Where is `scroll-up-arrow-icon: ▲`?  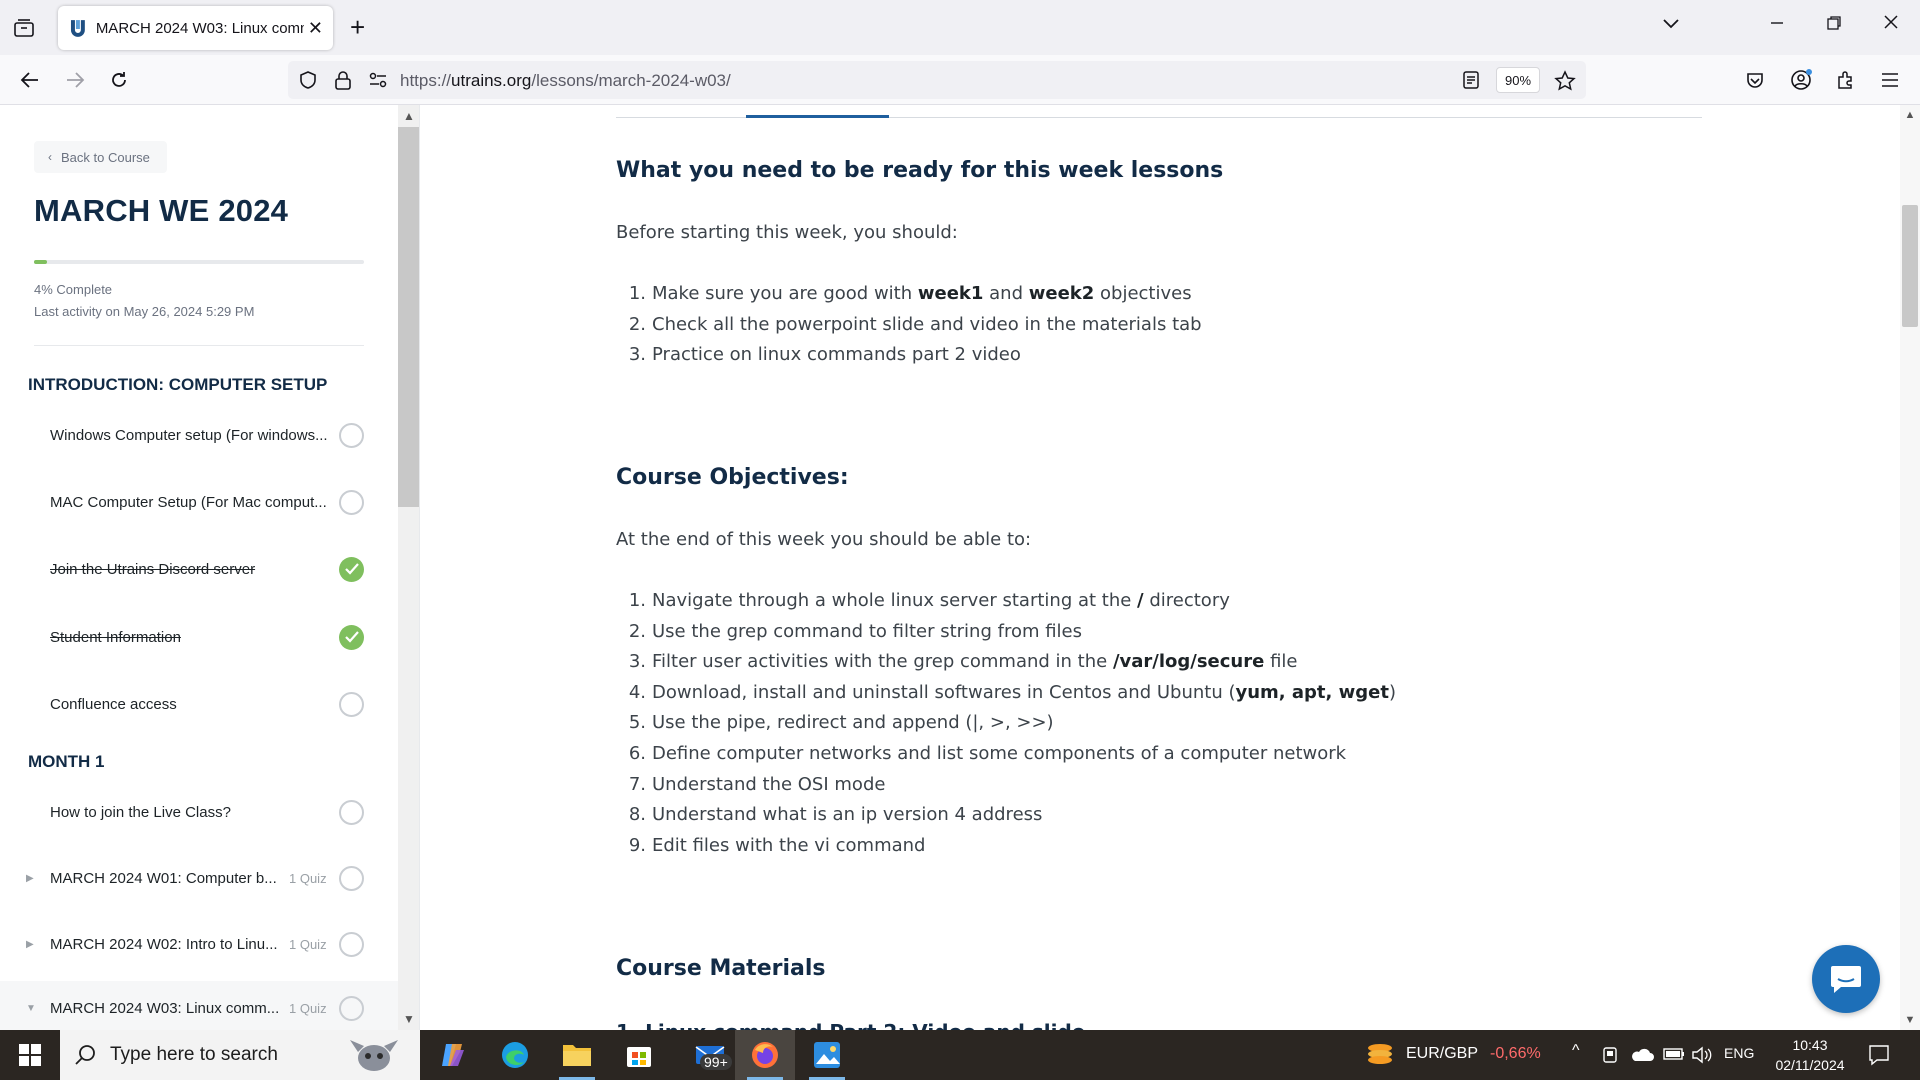
scroll-up-arrow-icon: ▲ is located at coordinates (408, 116).